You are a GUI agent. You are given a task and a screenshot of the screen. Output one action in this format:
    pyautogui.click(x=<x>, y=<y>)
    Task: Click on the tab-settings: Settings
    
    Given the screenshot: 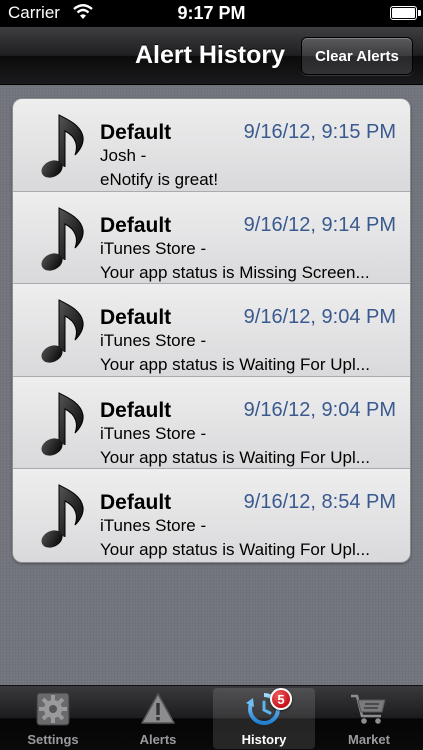 What is the action you would take?
    pyautogui.click(x=53, y=718)
    